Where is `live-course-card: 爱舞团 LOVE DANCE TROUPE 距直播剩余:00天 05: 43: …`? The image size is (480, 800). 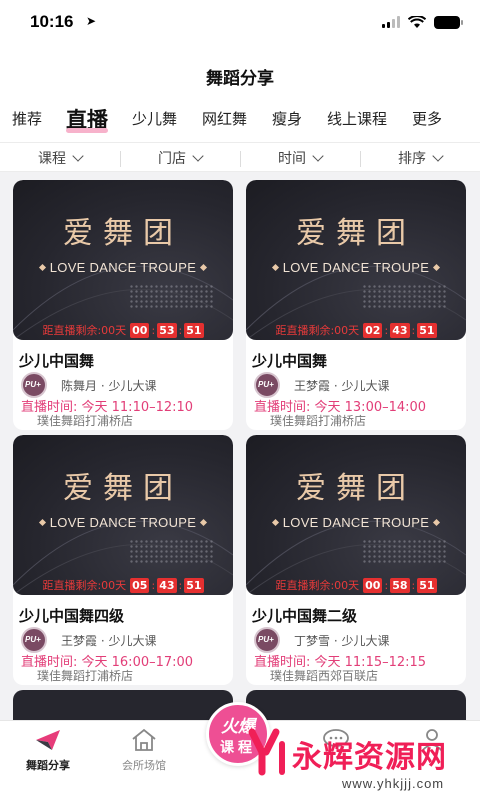 live-course-card: 爱舞团 LOVE DANCE TROUPE 距直播剩余:00天 05: 43: … is located at coordinates (123, 560).